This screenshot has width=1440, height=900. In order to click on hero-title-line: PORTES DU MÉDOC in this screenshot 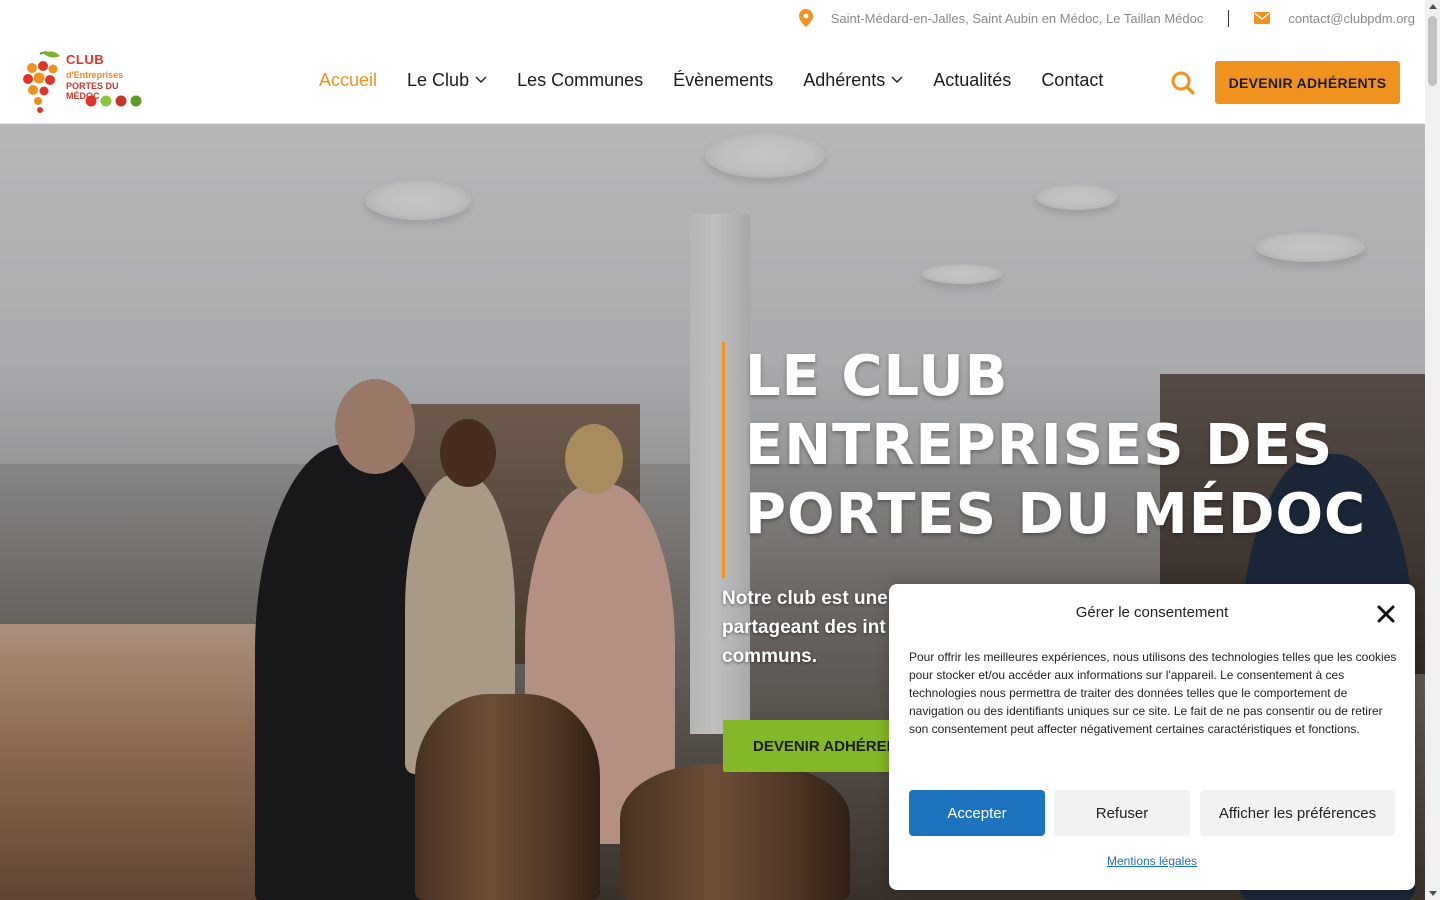, I will do `click(1056, 514)`.